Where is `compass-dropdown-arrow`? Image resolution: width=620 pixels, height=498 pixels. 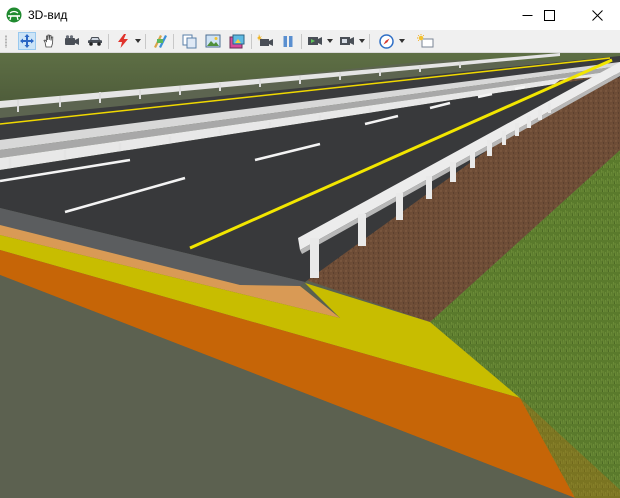 compass-dropdown-arrow is located at coordinates (402, 41).